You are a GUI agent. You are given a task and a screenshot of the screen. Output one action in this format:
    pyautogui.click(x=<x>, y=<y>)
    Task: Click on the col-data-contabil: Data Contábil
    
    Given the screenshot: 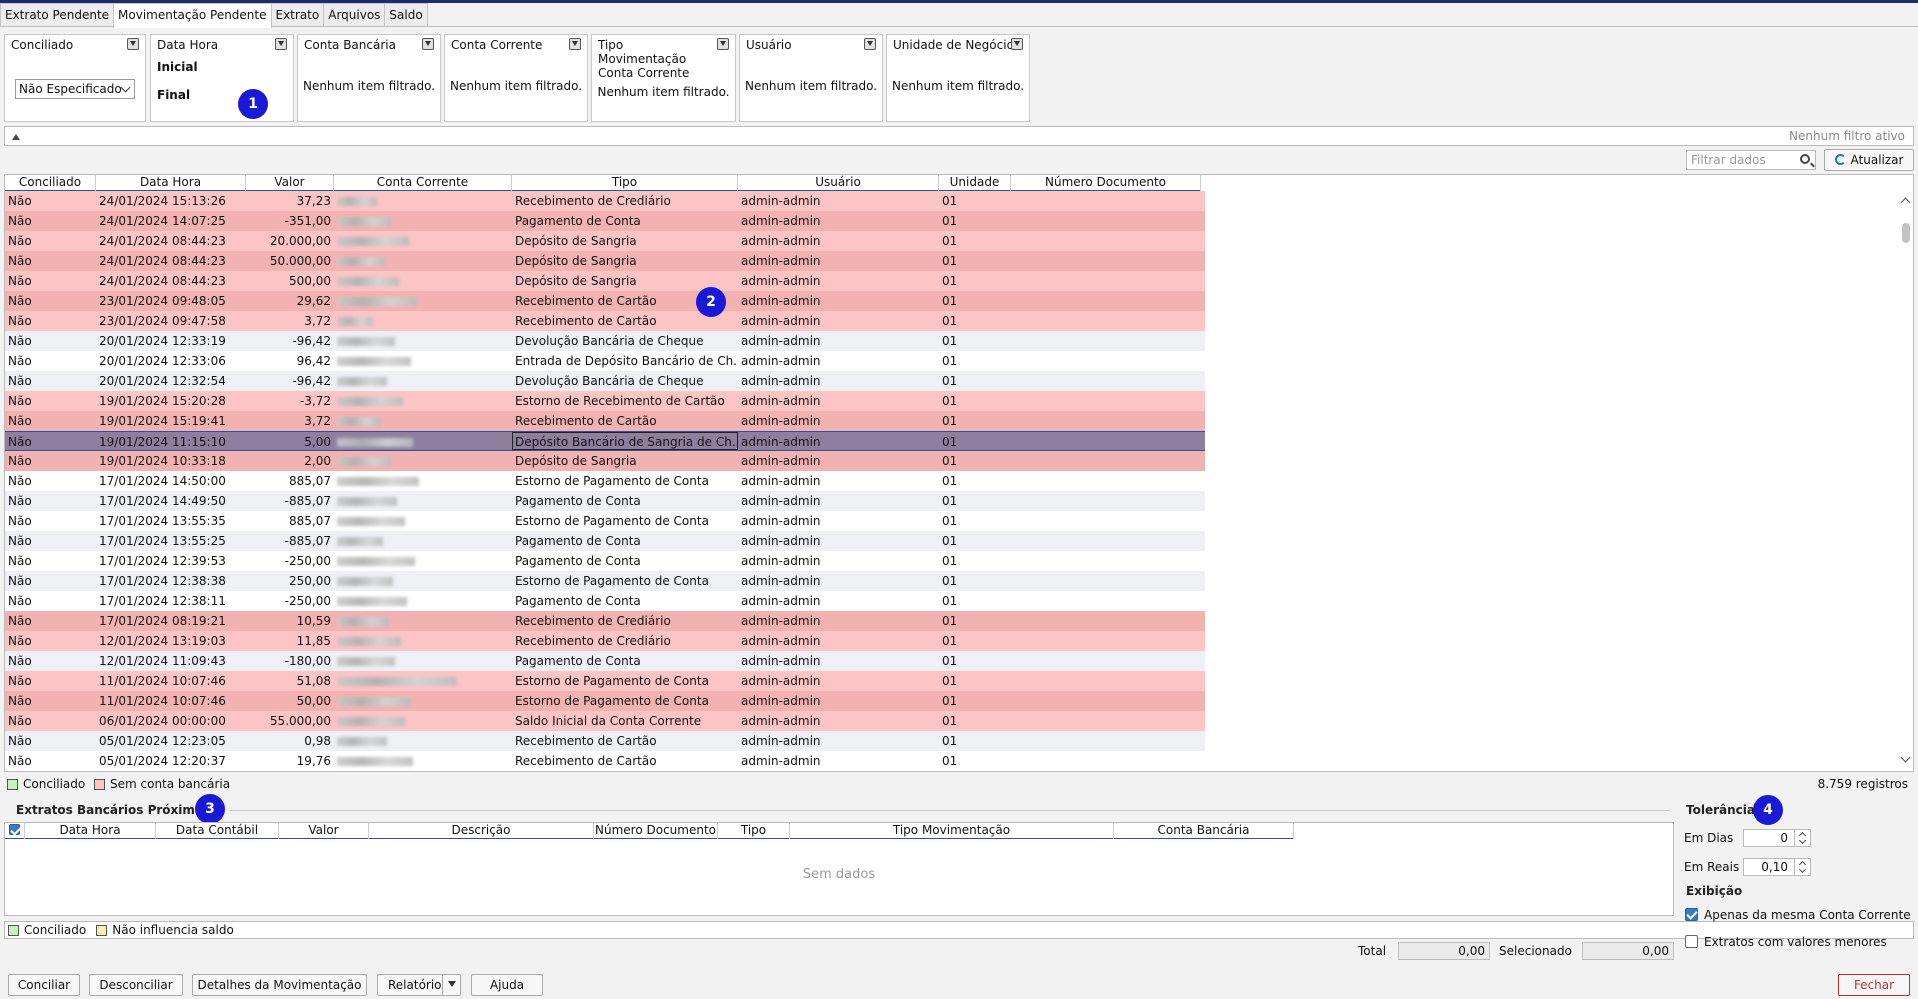 What is the action you would take?
    pyautogui.click(x=217, y=831)
    